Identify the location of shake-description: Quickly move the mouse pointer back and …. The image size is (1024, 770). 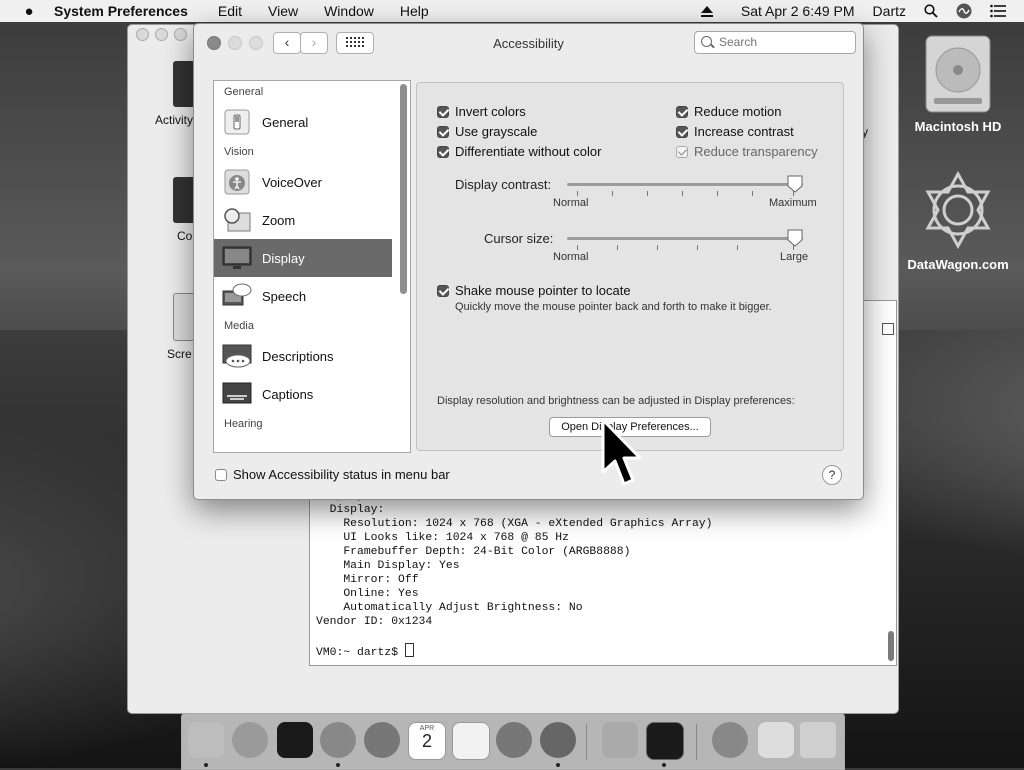
(613, 307).